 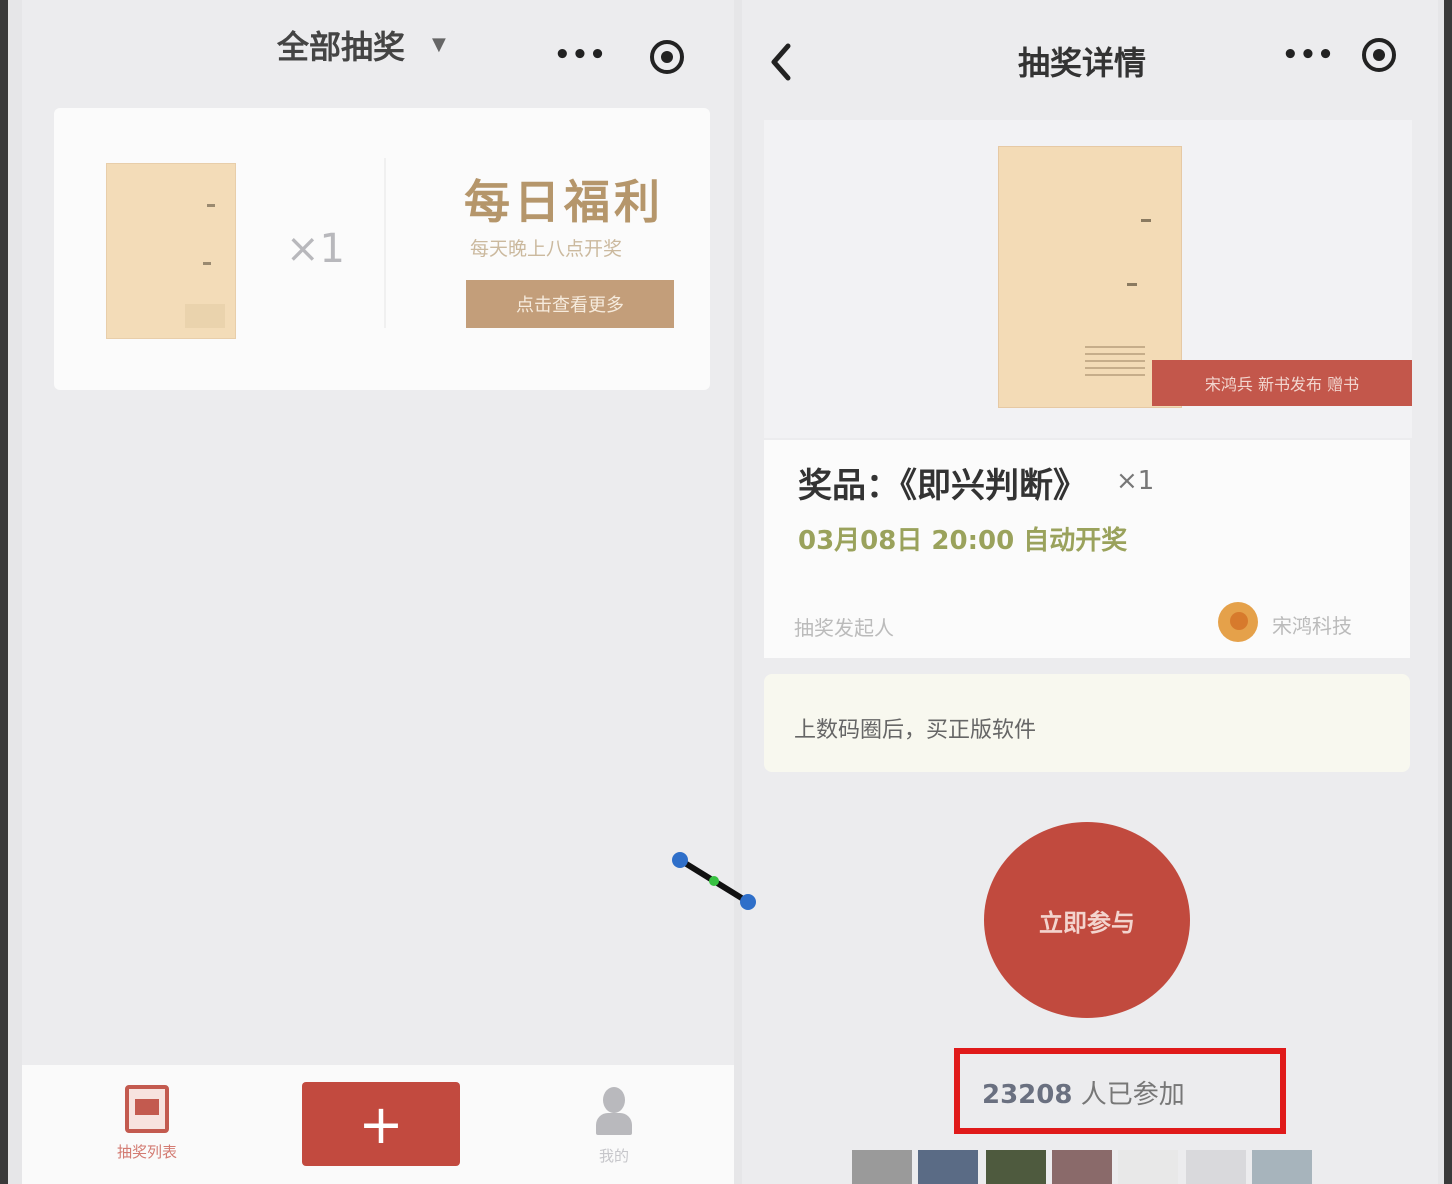 I want to click on join-now-button: 立即参与, so click(x=1087, y=920).